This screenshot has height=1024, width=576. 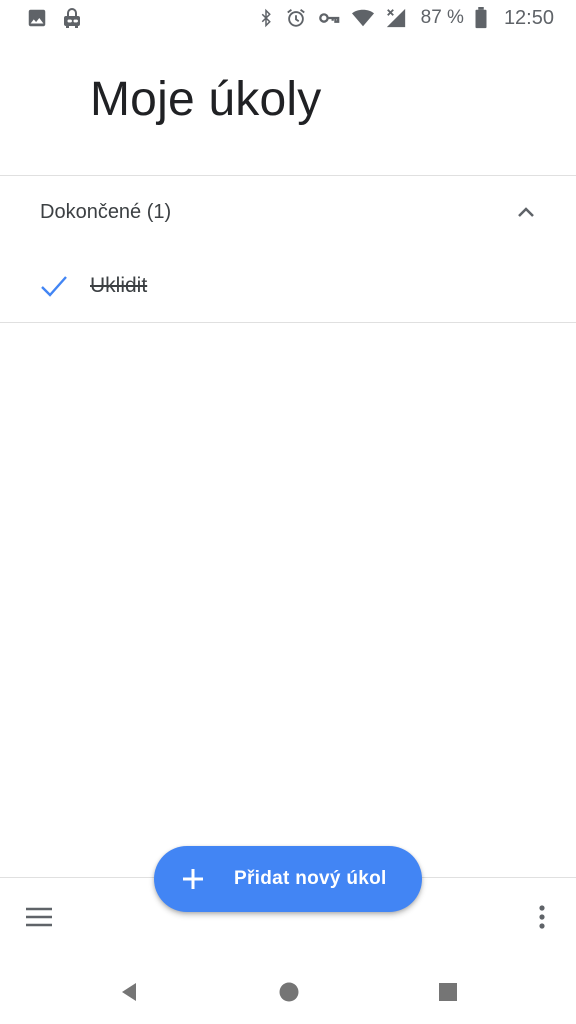 What do you see at coordinates (129, 992) in the screenshot?
I see `back-icon` at bounding box center [129, 992].